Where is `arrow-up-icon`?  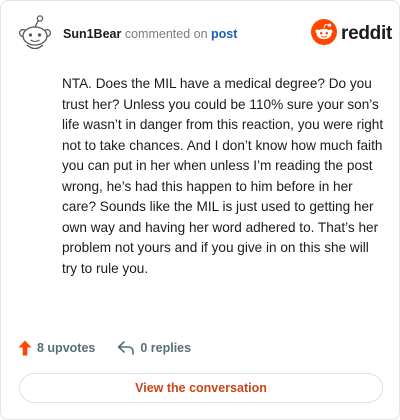 arrow-up-icon is located at coordinates (27, 348).